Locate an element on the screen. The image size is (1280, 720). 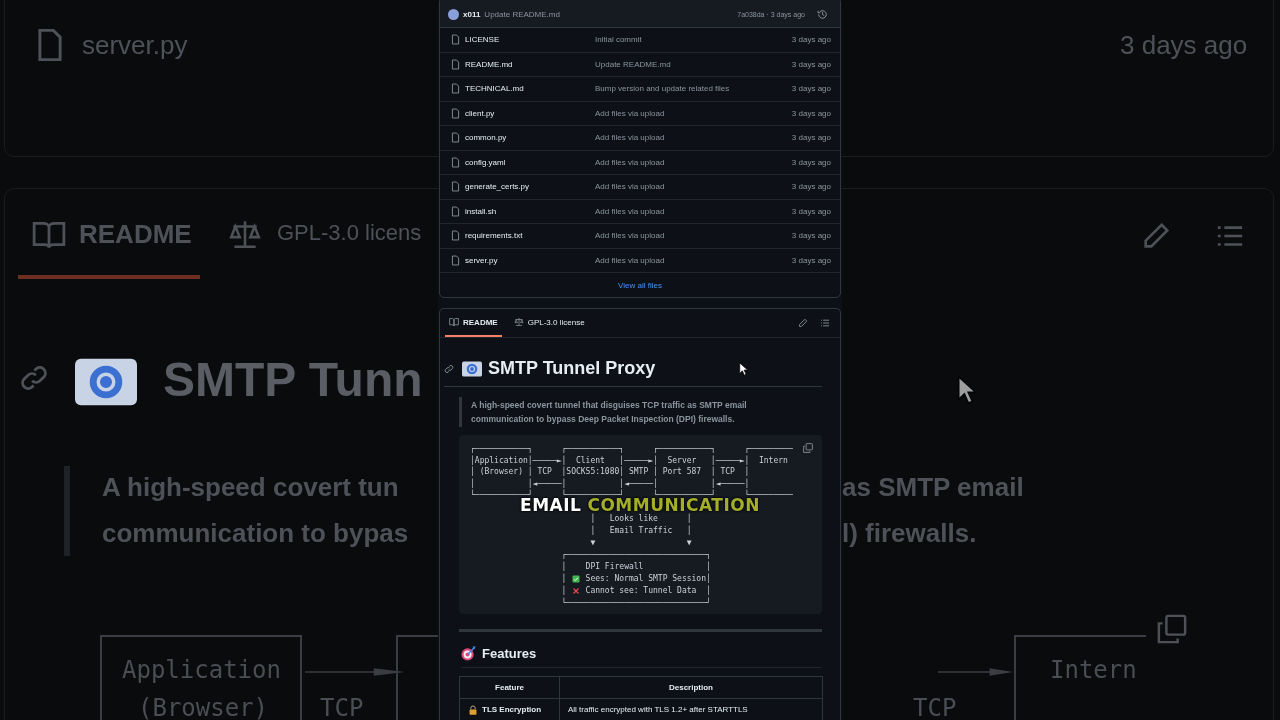
caption-word: COMMUNICATION is located at coordinates (673, 505).